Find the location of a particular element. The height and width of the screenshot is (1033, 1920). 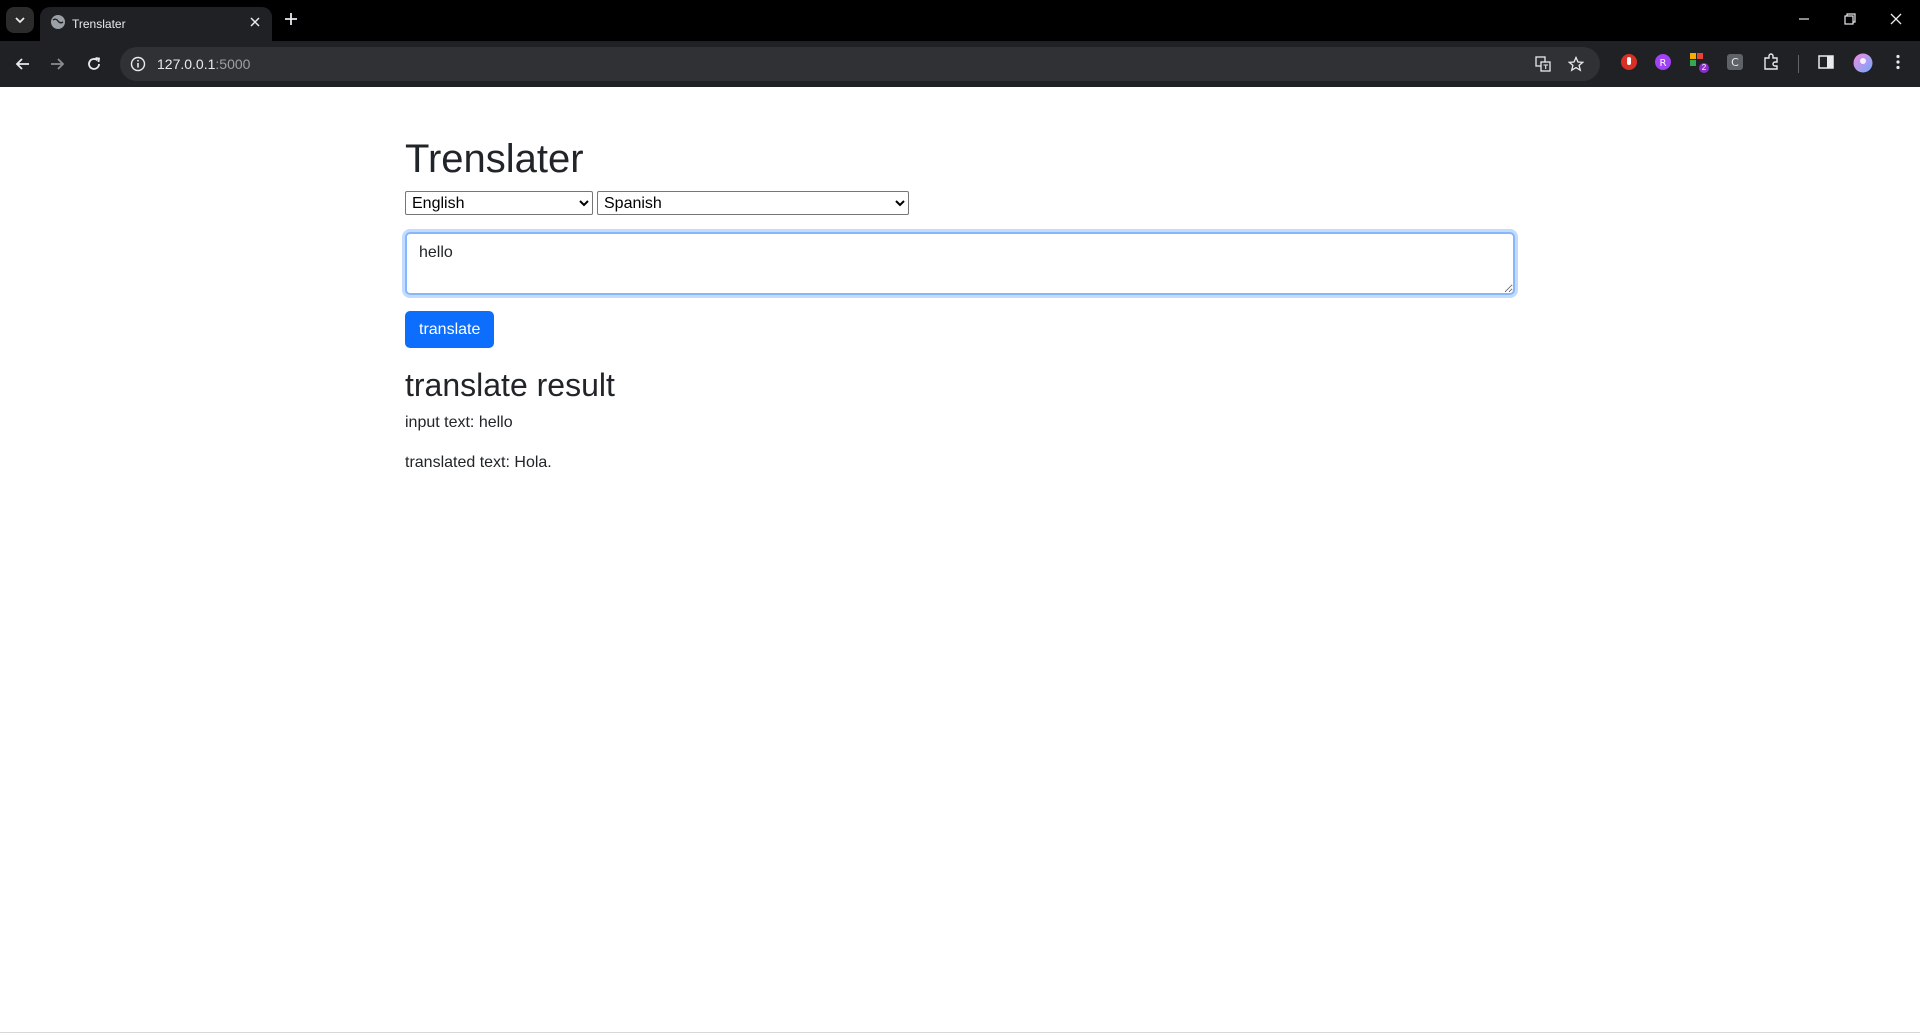

url-port: :5000 is located at coordinates (233, 64).